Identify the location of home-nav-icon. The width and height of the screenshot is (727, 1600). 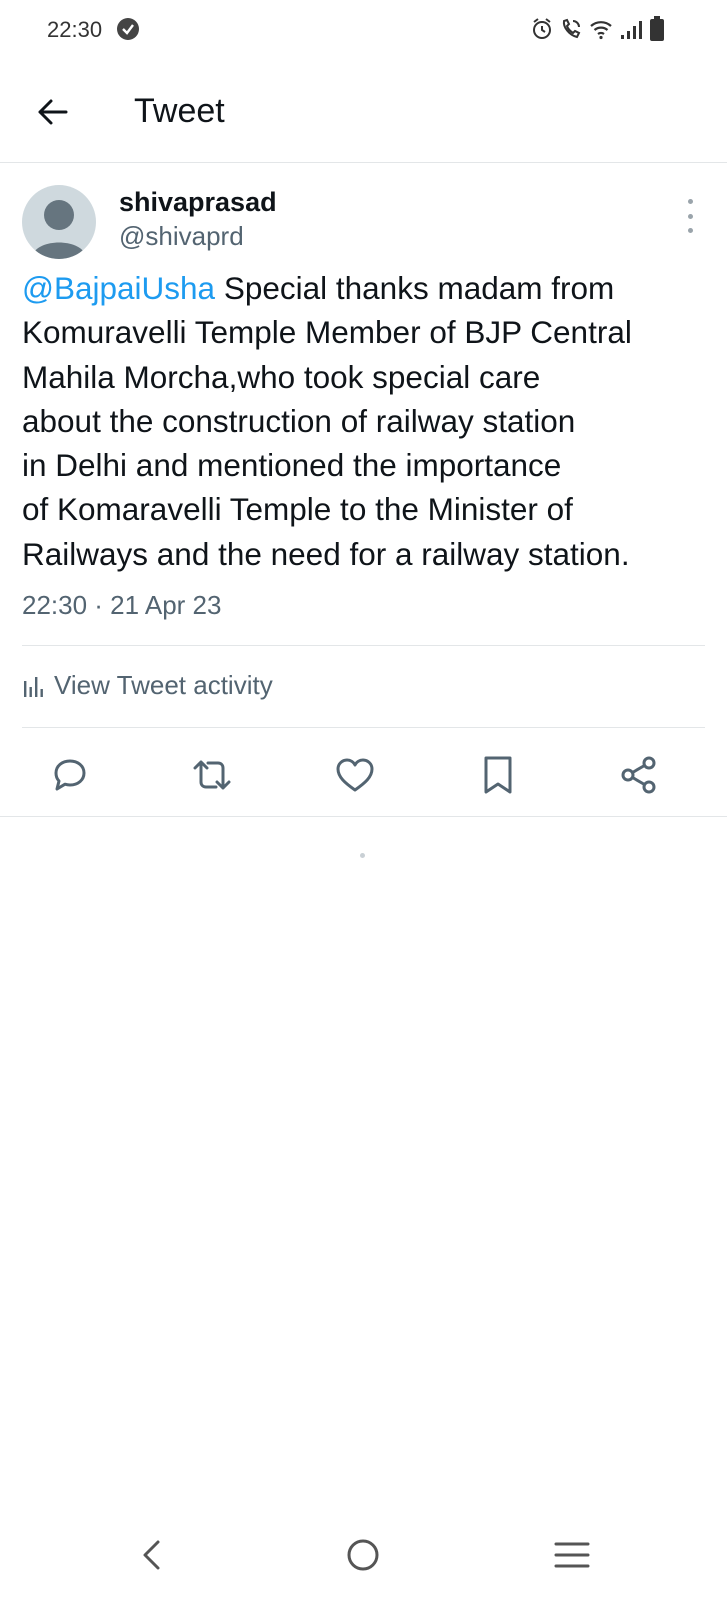
(363, 1555).